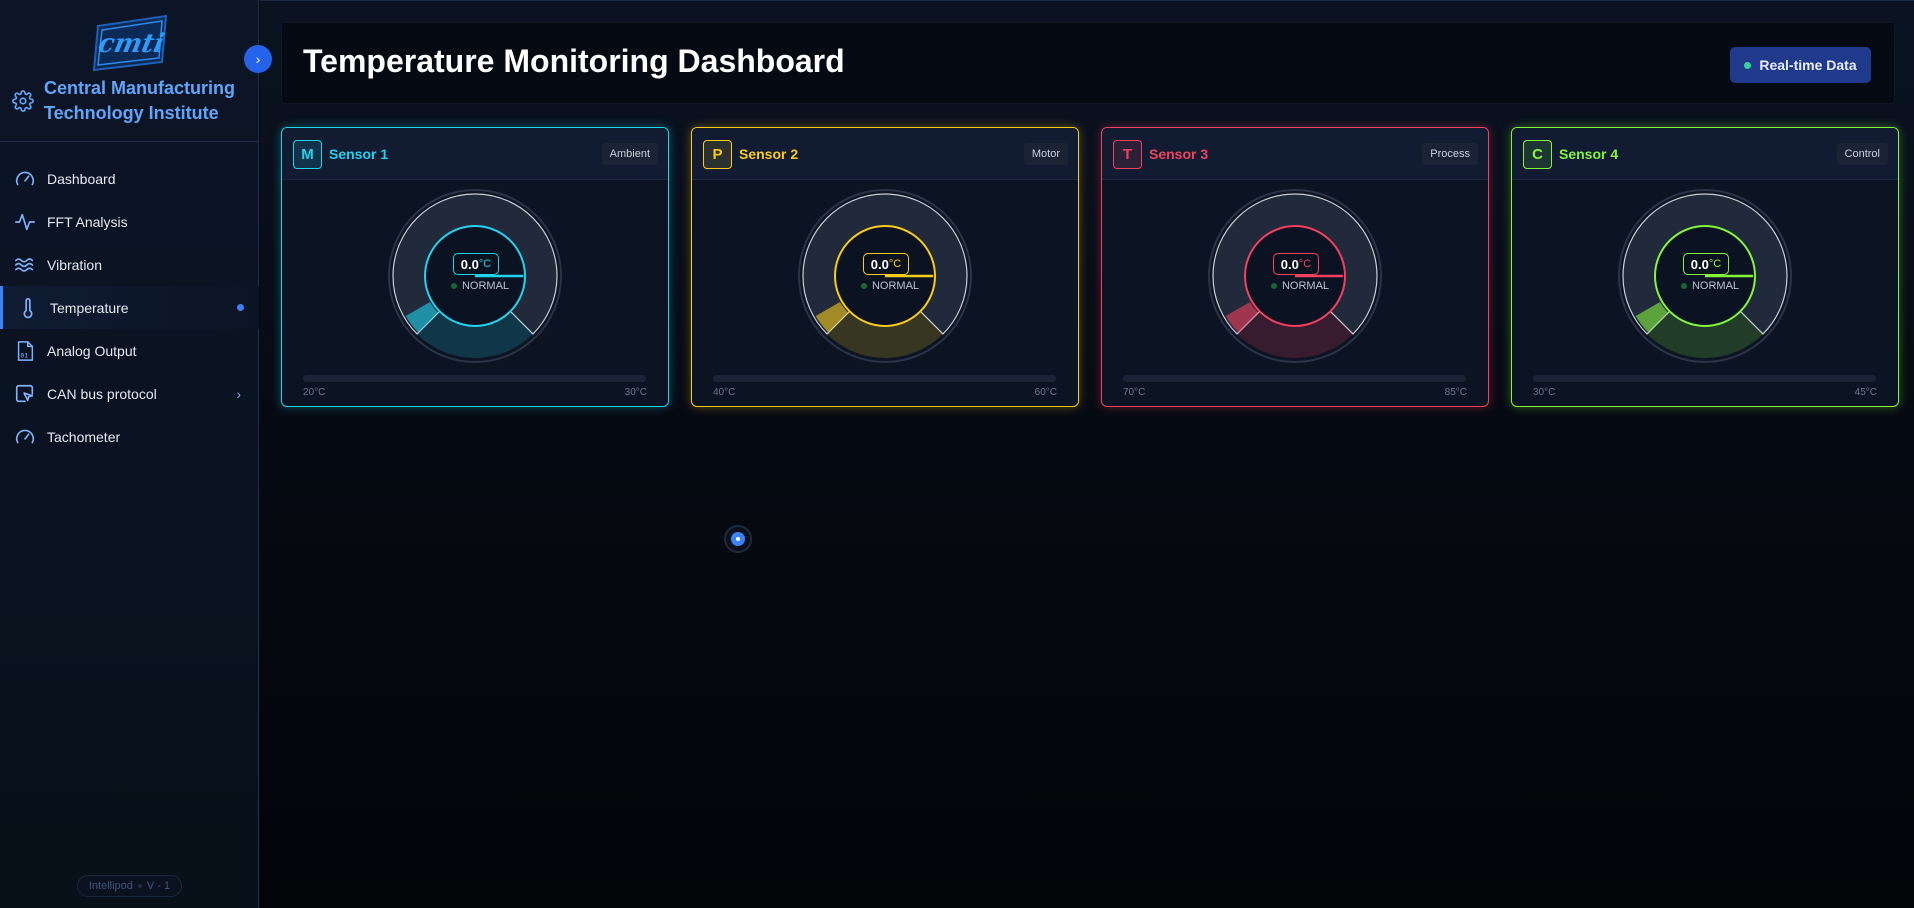  What do you see at coordinates (1045, 392) in the screenshot?
I see `range-max-label: 60°C` at bounding box center [1045, 392].